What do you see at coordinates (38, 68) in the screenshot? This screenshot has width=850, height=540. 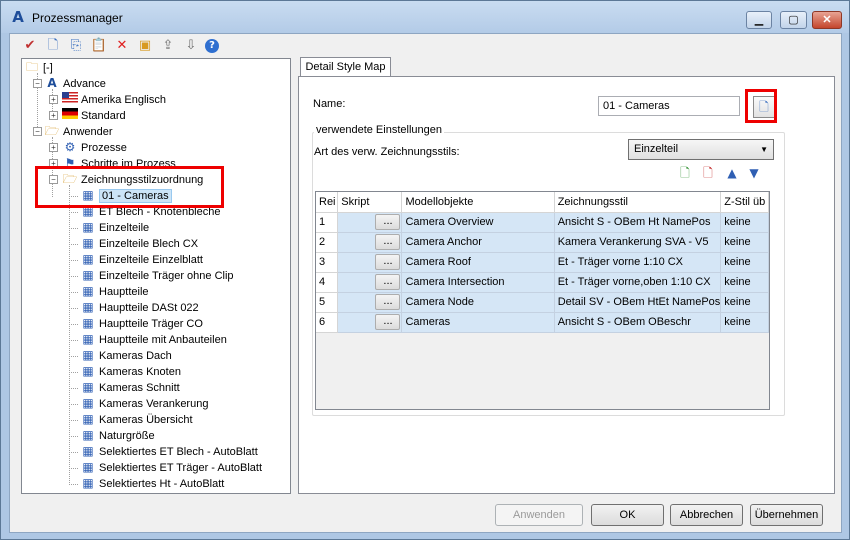 I see `tree-root: 🗀 [-]` at bounding box center [38, 68].